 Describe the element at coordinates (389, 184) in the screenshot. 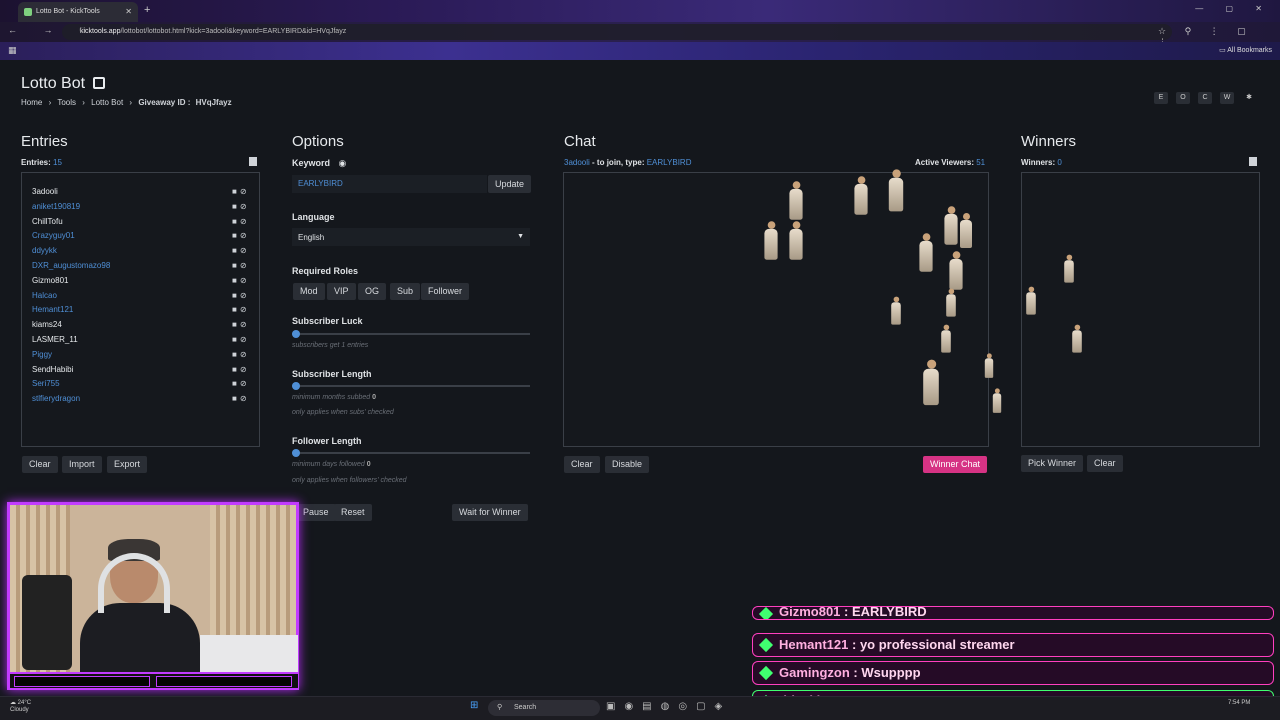

I see `keyword-input: EARLYBIRD` at that location.